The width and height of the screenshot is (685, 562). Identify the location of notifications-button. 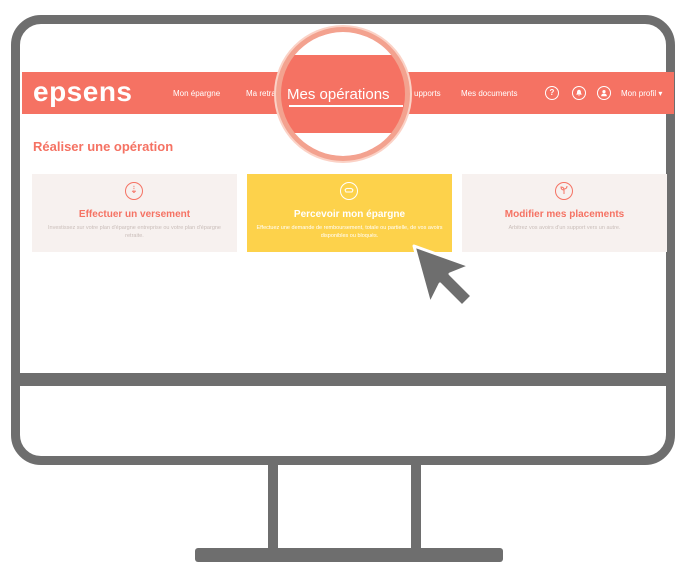
(579, 93).